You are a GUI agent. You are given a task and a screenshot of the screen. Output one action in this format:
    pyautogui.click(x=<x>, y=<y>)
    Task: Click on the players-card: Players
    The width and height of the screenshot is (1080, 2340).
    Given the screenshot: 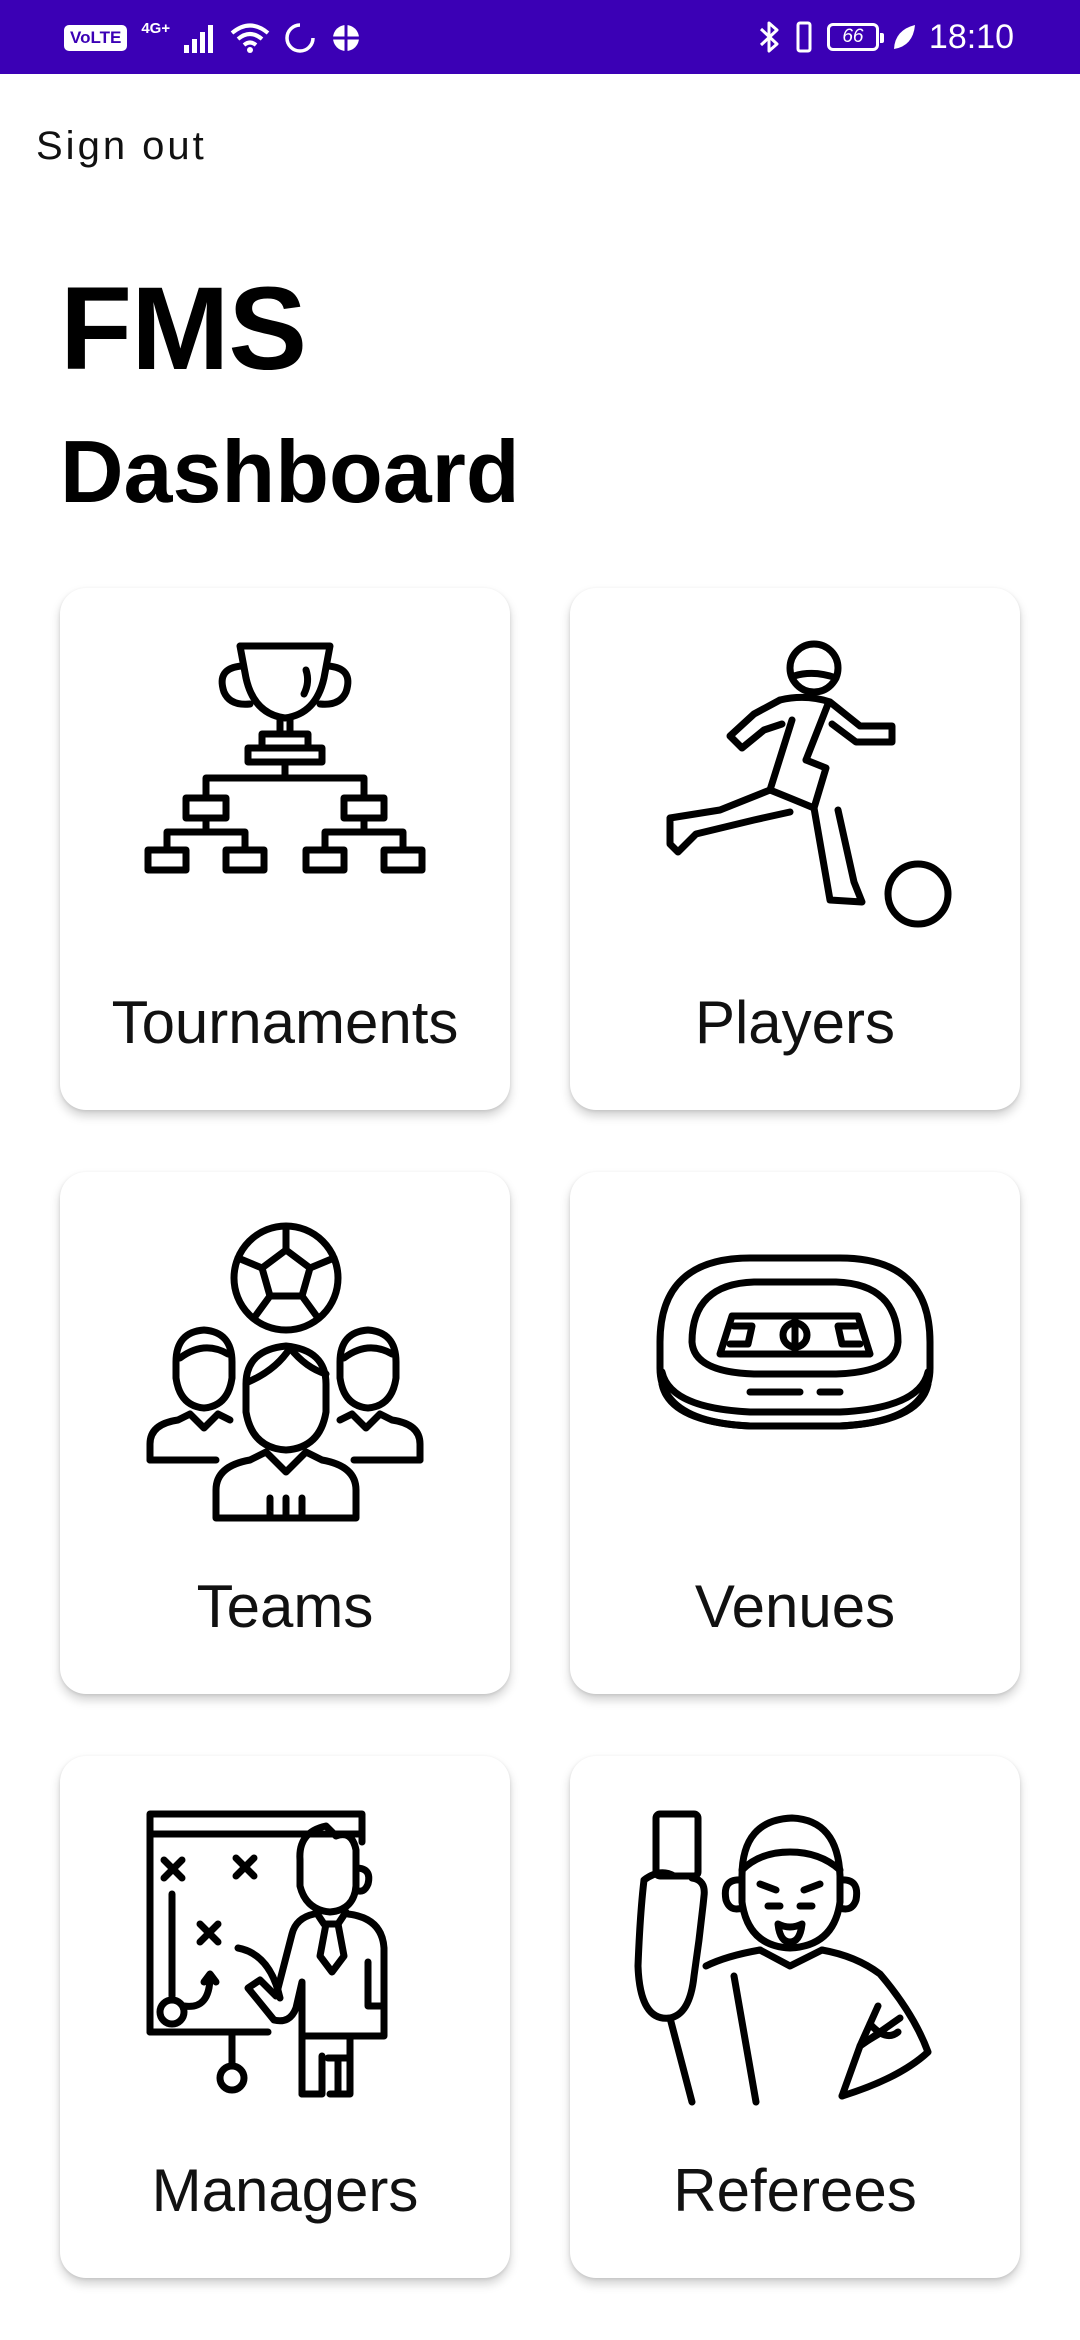 What is the action you would take?
    pyautogui.click(x=795, y=849)
    